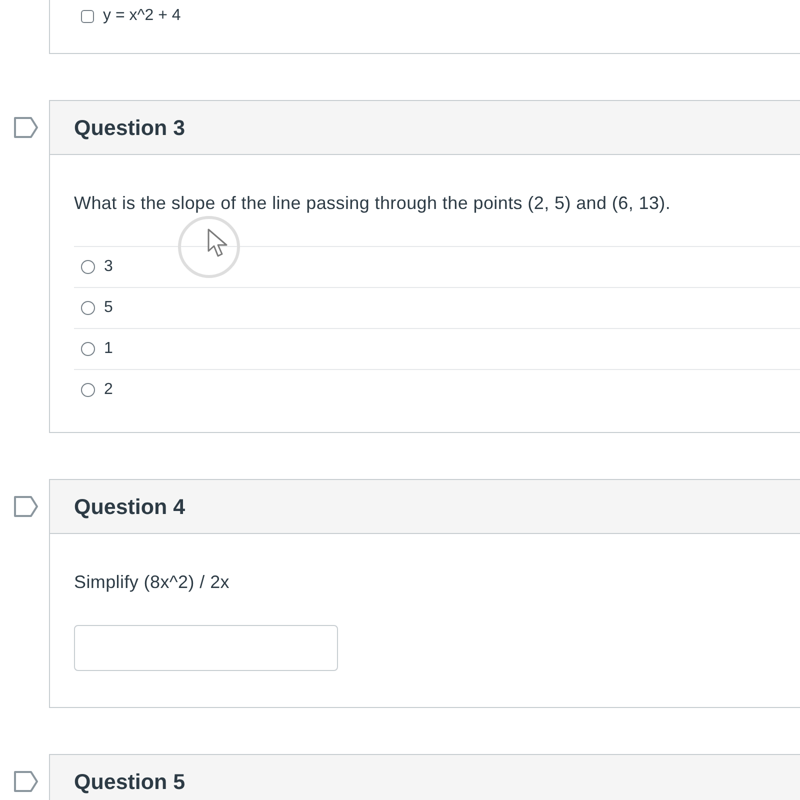 The width and height of the screenshot is (800, 800). I want to click on answer-label: 3, so click(108, 267).